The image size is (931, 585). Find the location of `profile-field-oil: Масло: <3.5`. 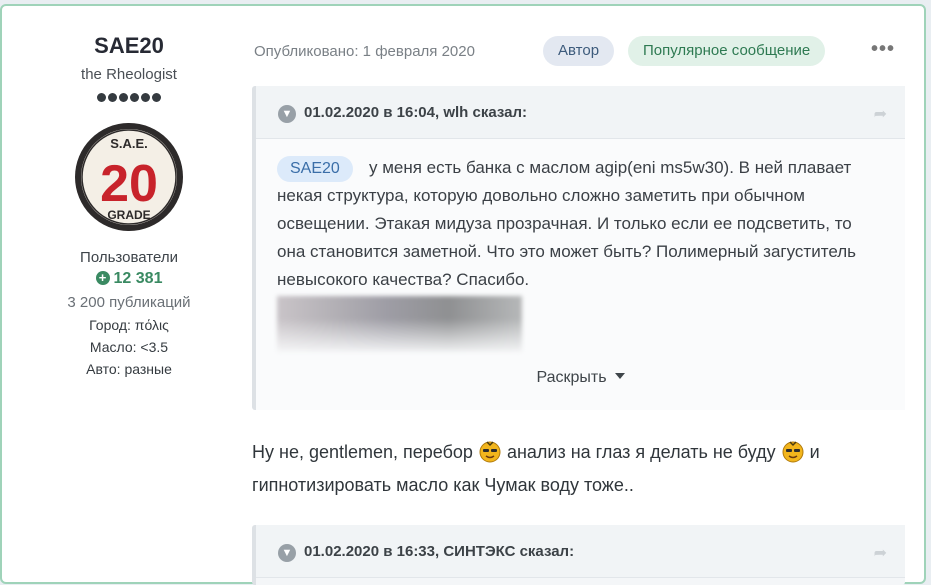

profile-field-oil: Масло: <3.5 is located at coordinates (129, 347).